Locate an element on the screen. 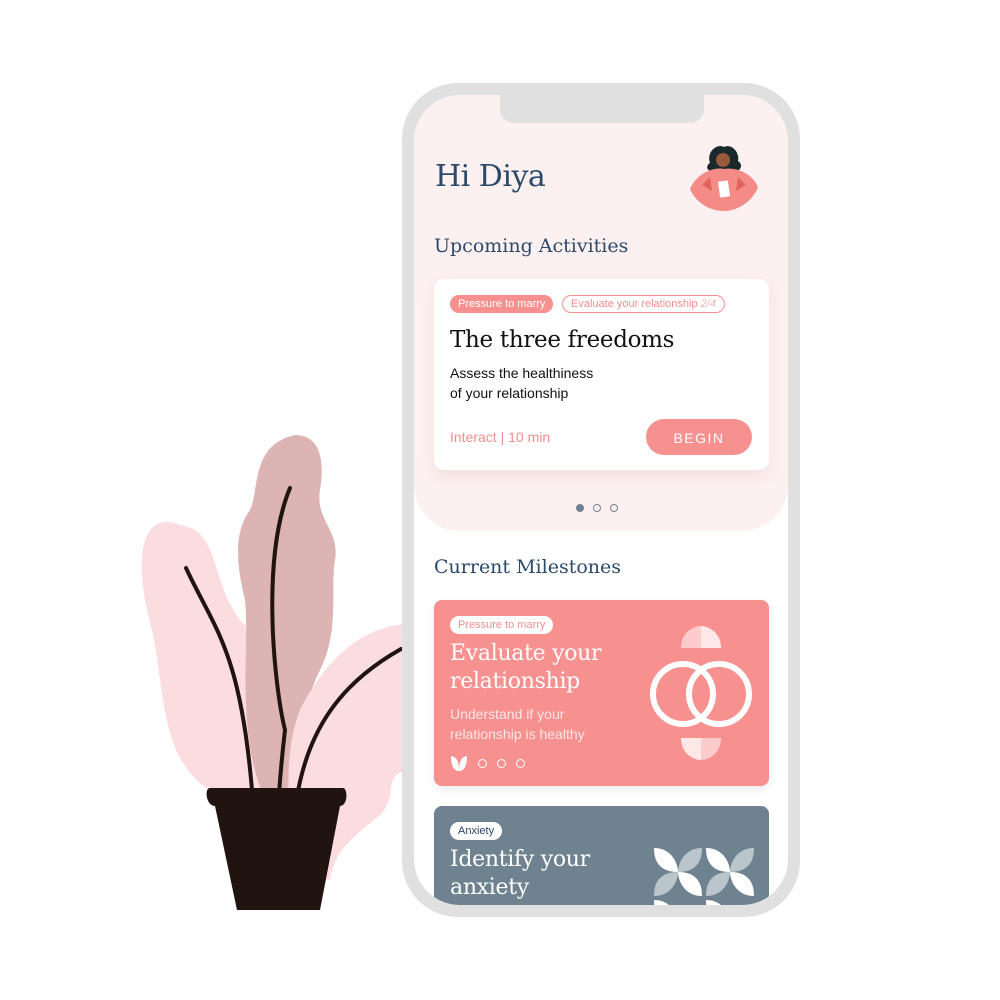  leaf-progress-icon is located at coordinates (459, 763).